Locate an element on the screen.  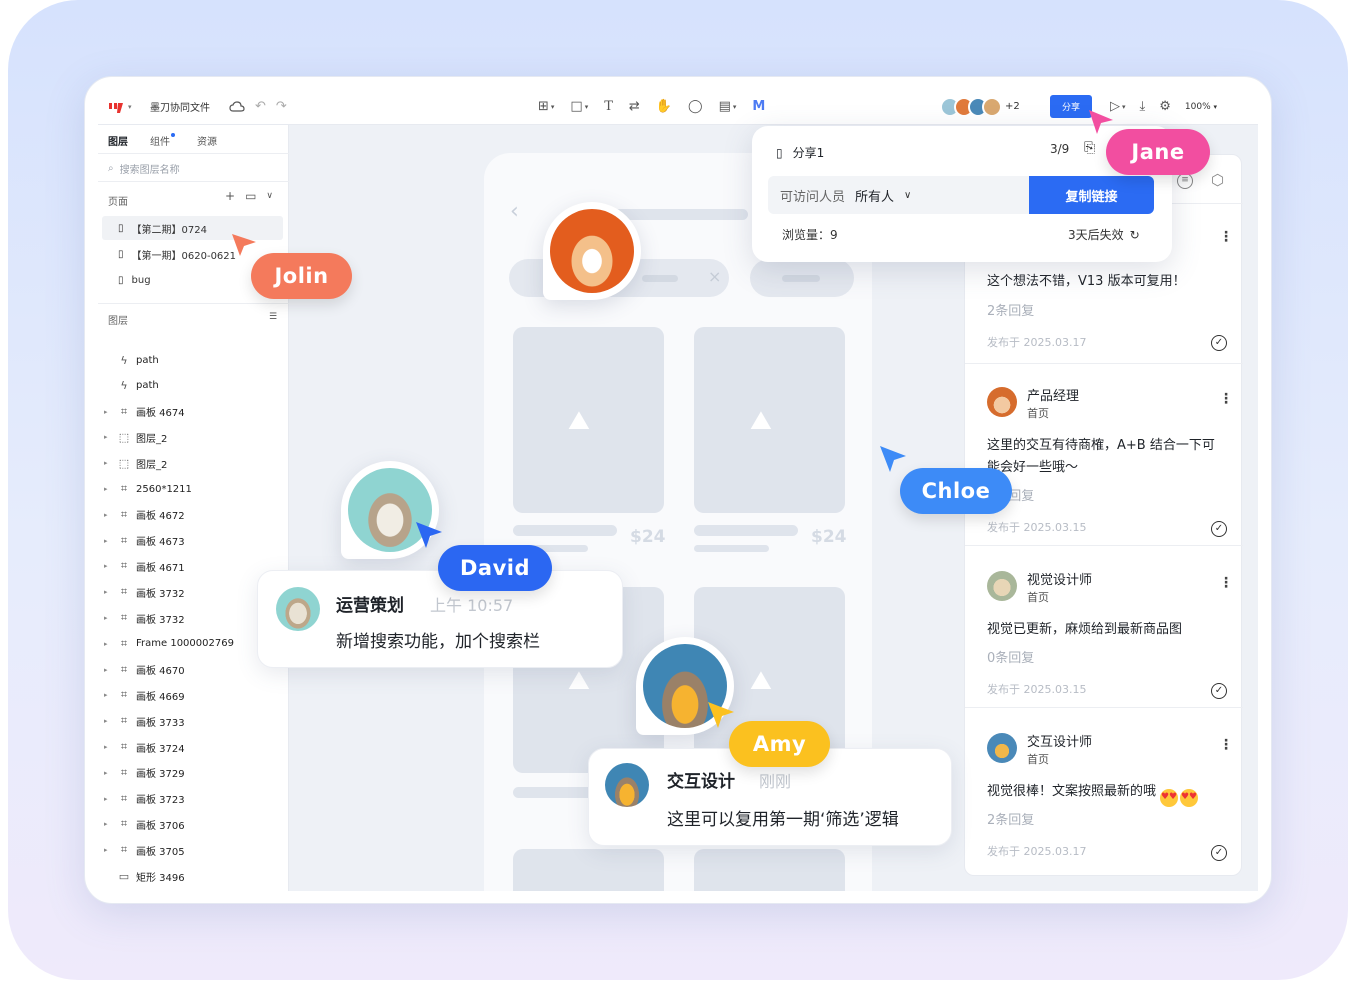
access-select: 可访问人员 所有人 ∨ is located at coordinates (899, 195).